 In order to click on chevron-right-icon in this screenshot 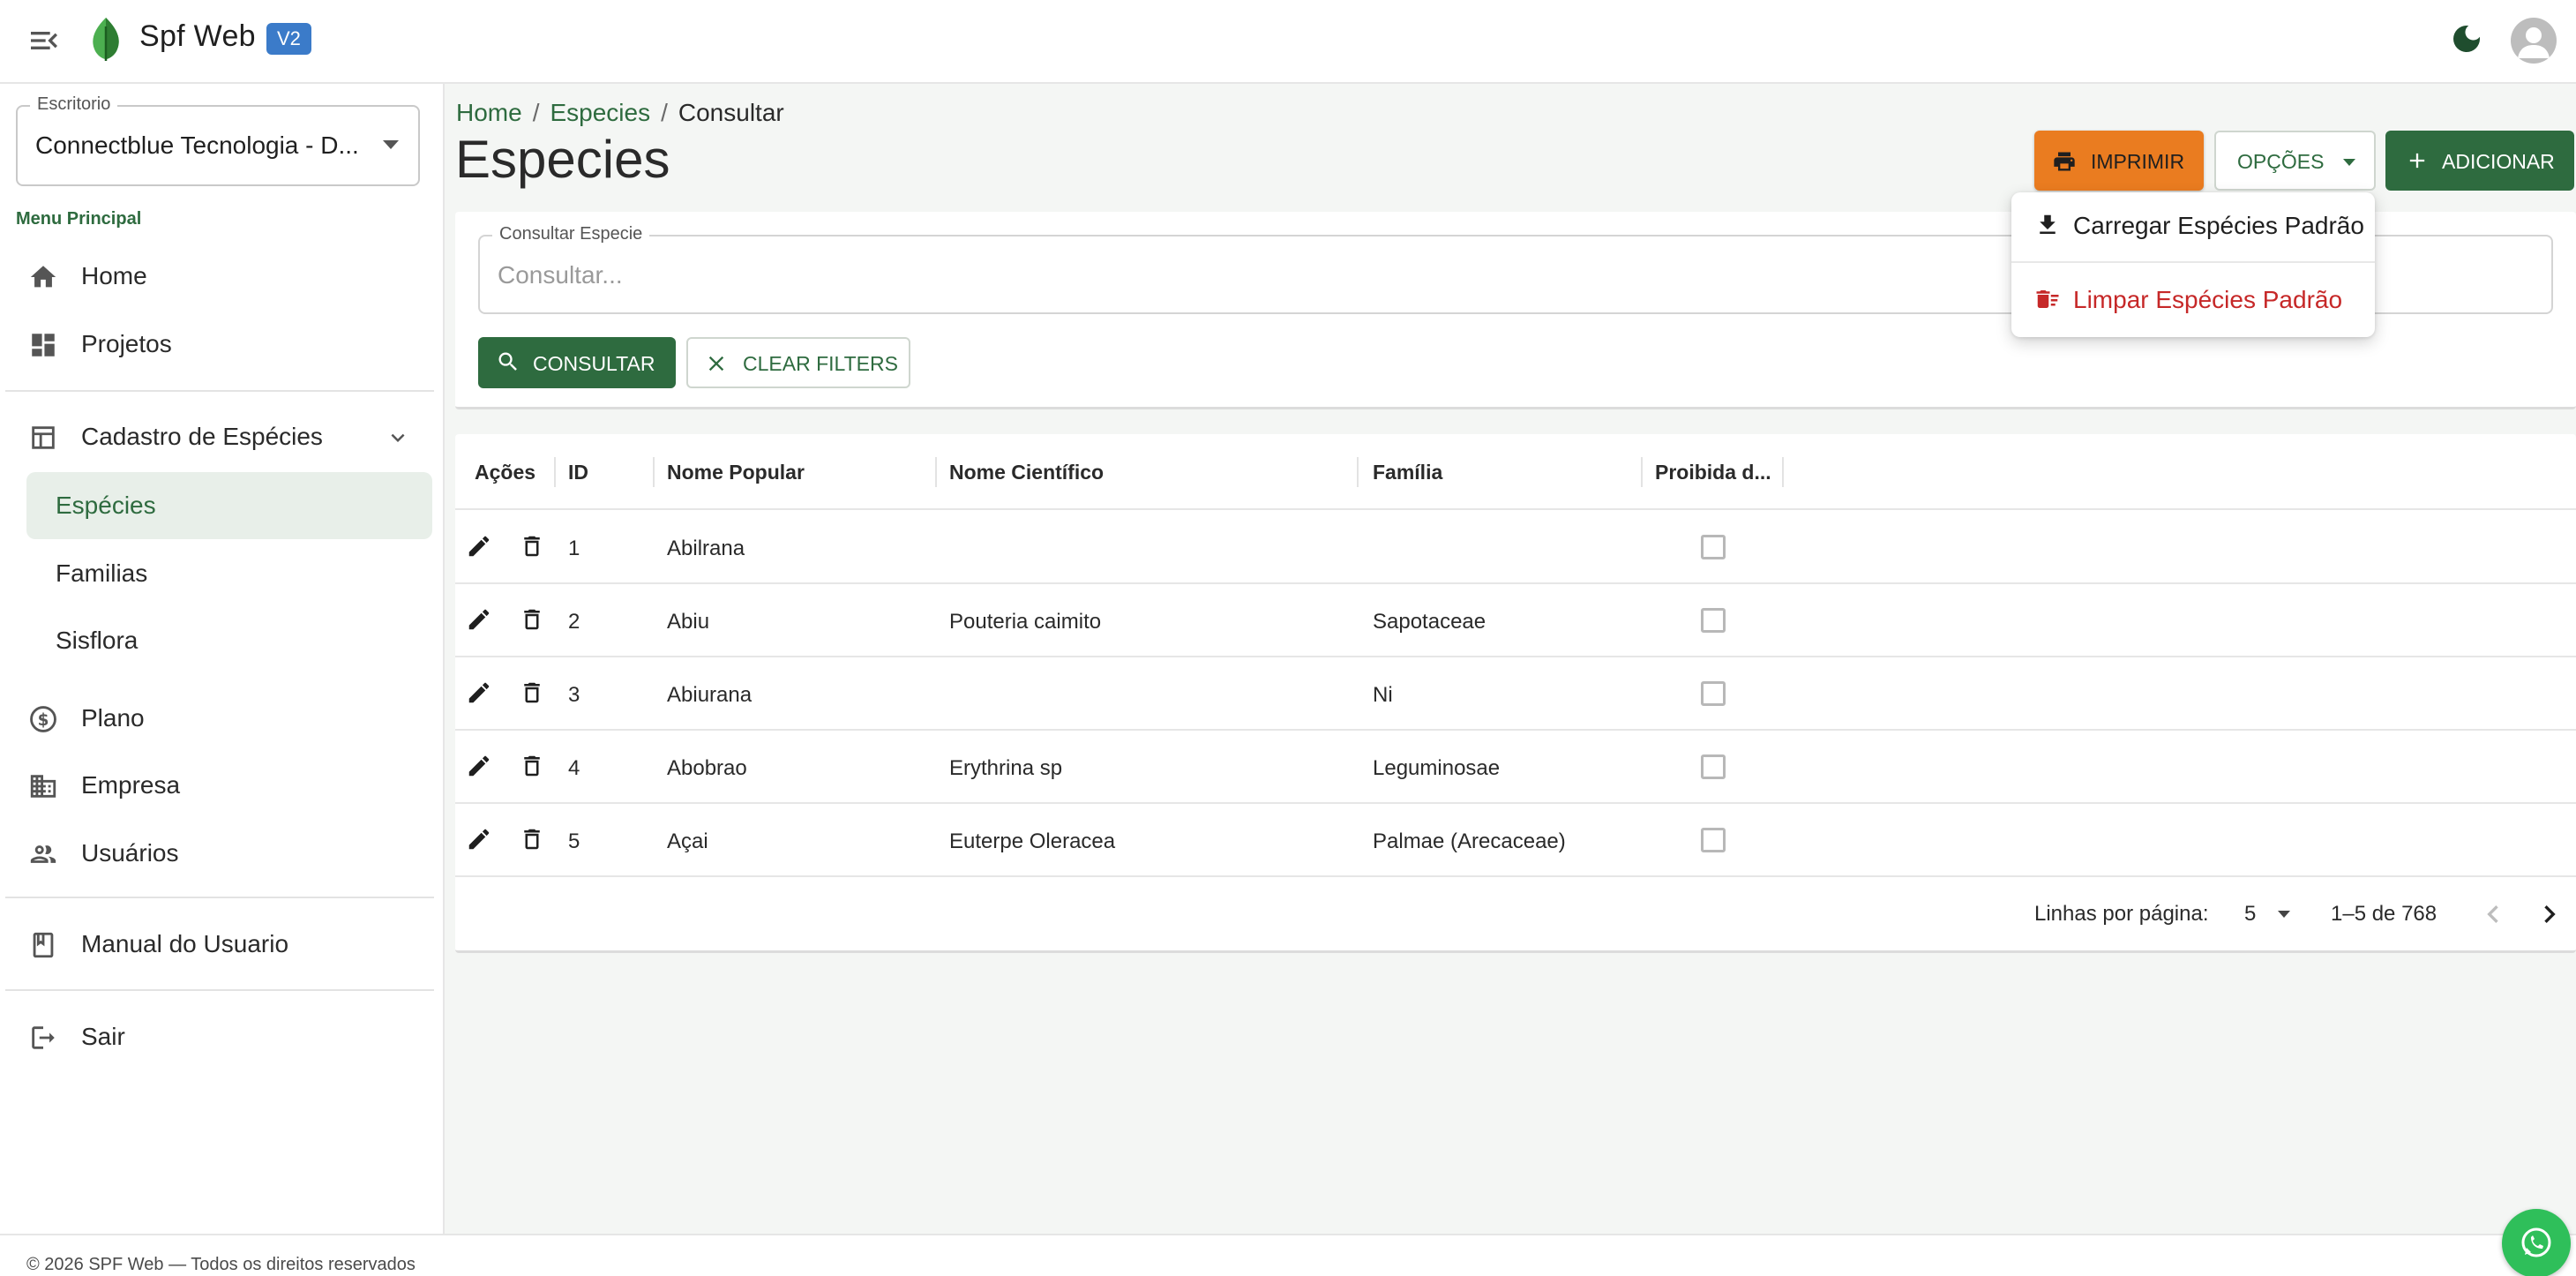, I will do `click(2550, 914)`.